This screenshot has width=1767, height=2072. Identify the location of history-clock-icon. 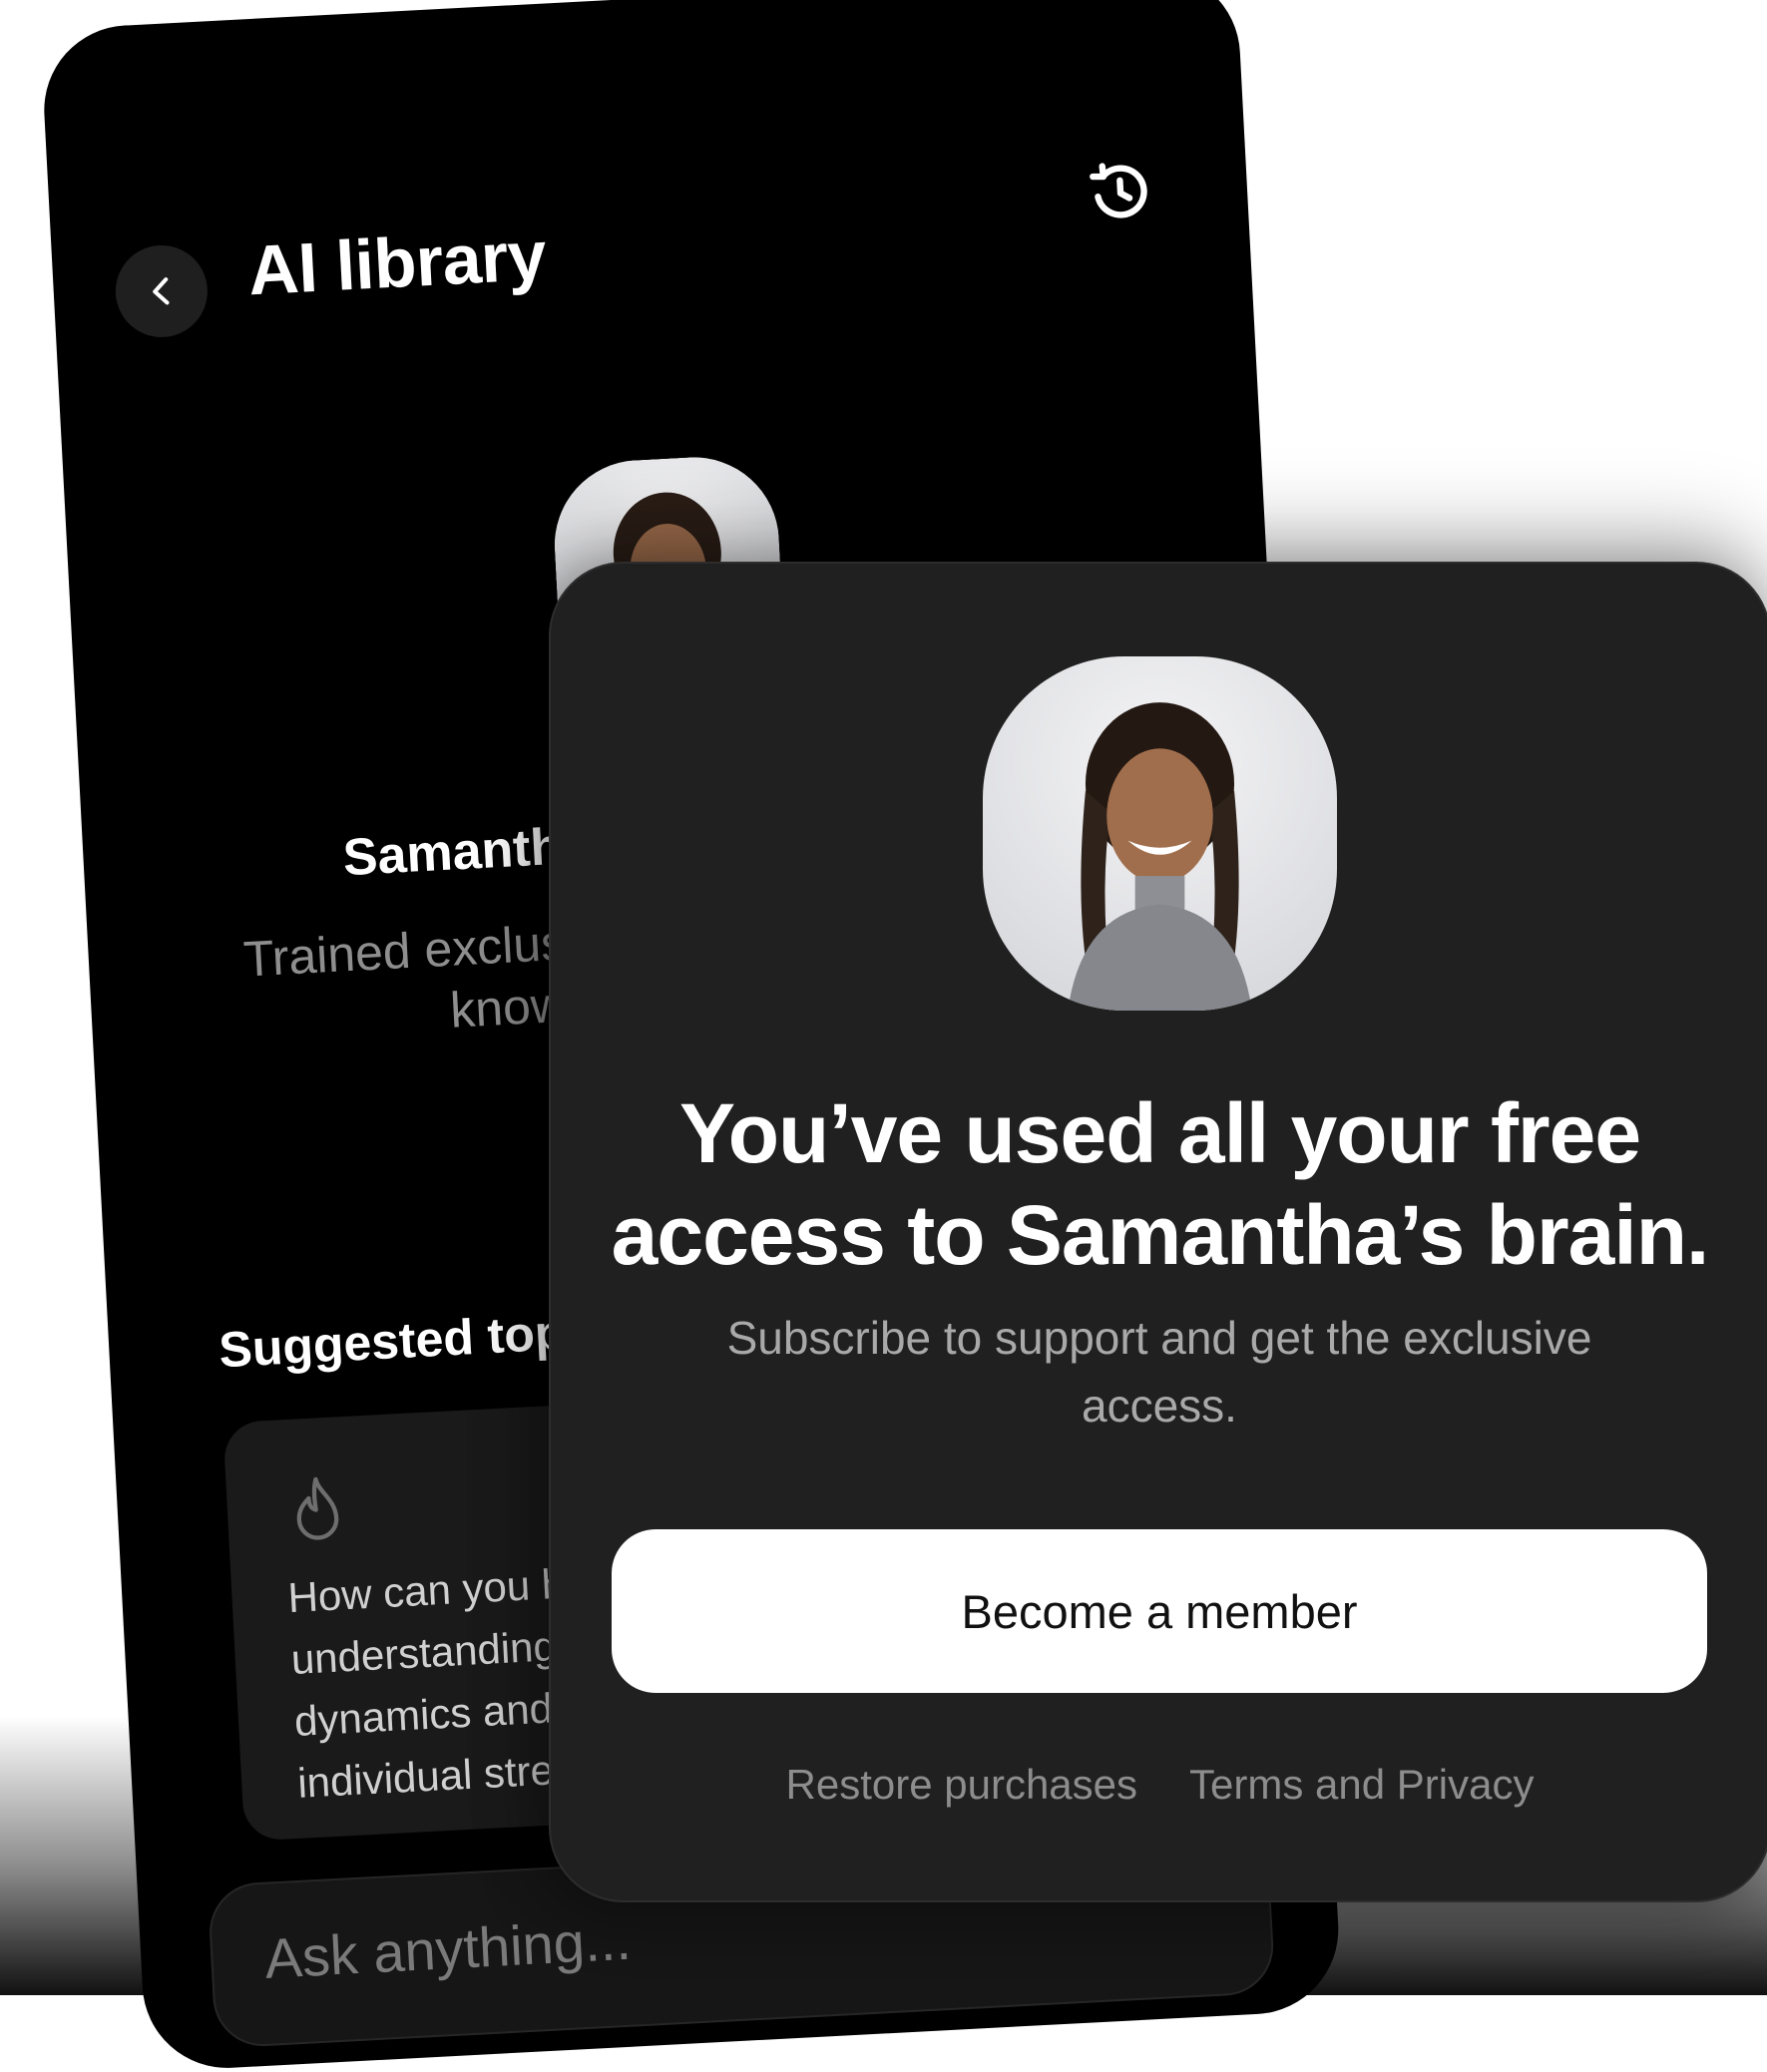
(1118, 190).